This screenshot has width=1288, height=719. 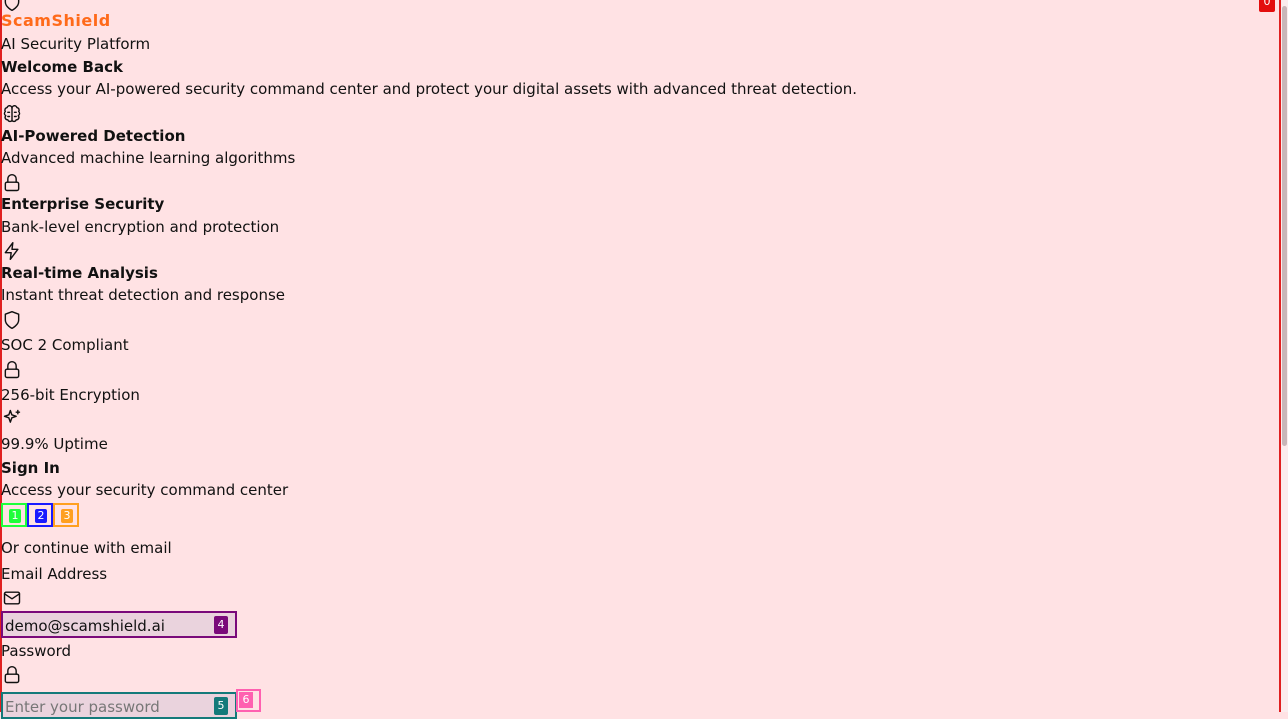 I want to click on sparkles-icon, so click(x=12, y=418).